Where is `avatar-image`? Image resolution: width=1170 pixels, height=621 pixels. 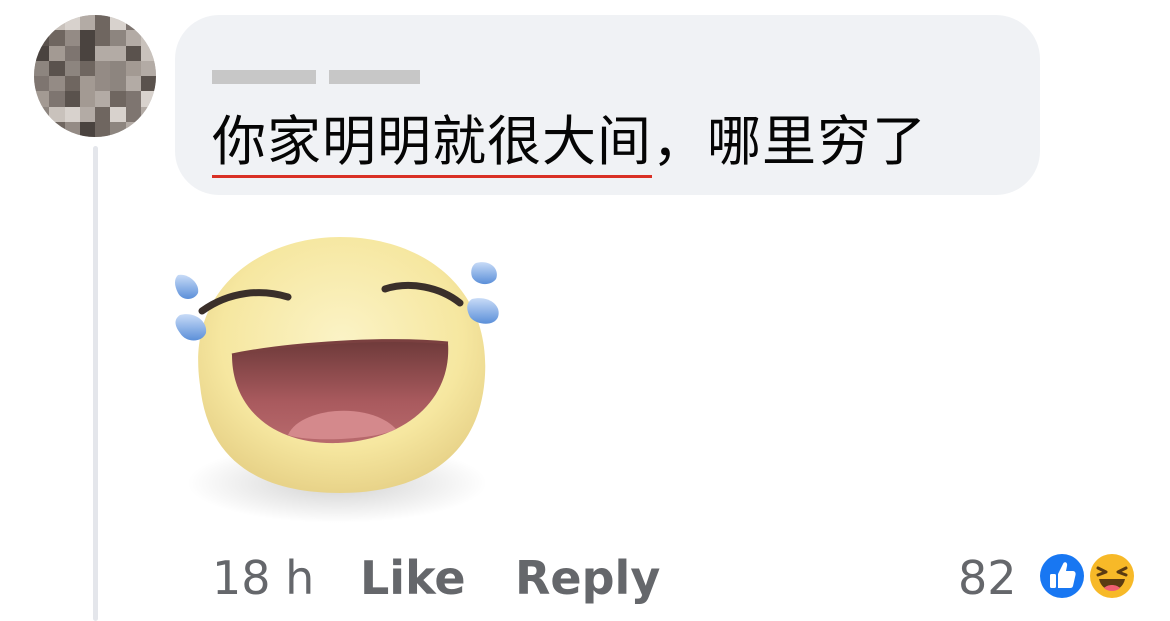
avatar-image is located at coordinates (95, 76).